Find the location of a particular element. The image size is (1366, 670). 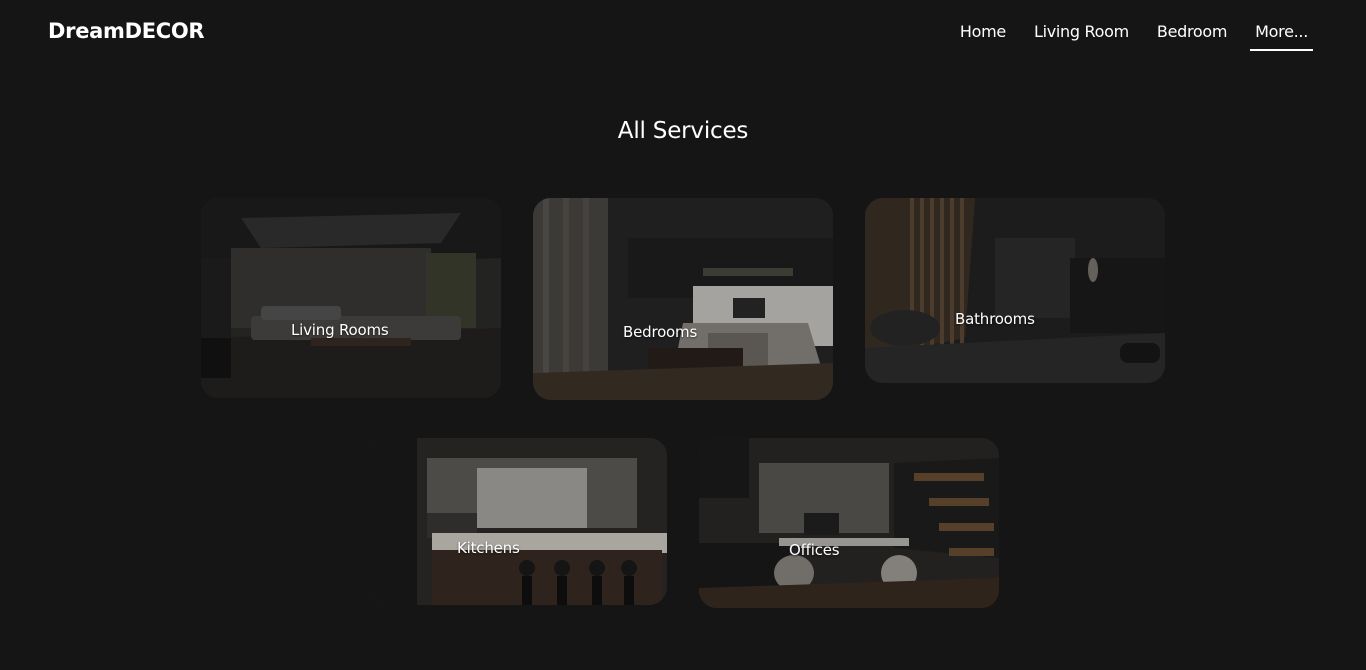

service-card-living-rooms: Living Rooms is located at coordinates (351, 298).